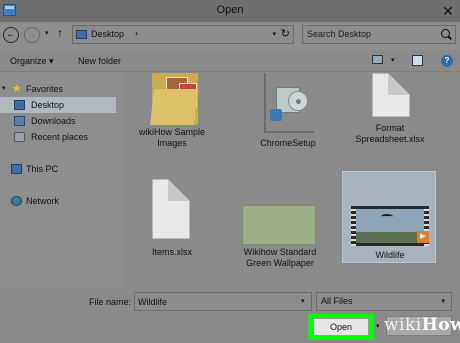  Describe the element at coordinates (48, 105) in the screenshot. I see `sidebar-item-label: Desktop` at that location.